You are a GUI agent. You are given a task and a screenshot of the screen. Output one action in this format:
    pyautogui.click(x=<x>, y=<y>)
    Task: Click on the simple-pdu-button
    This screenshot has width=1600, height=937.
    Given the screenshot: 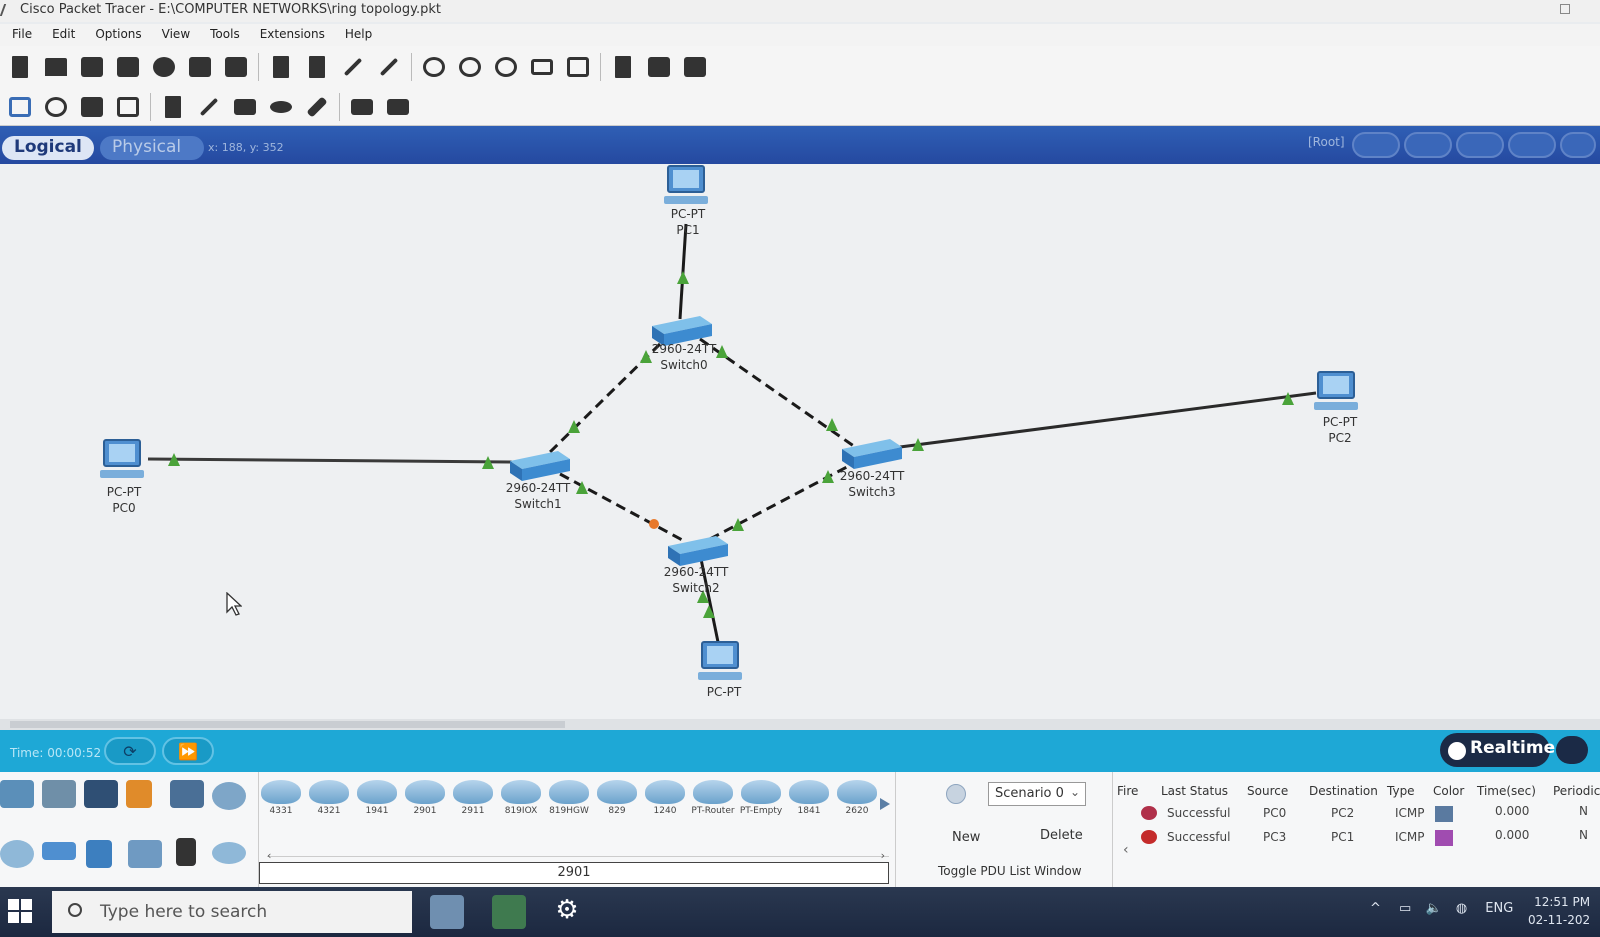 What is the action you would take?
    pyautogui.click(x=362, y=107)
    